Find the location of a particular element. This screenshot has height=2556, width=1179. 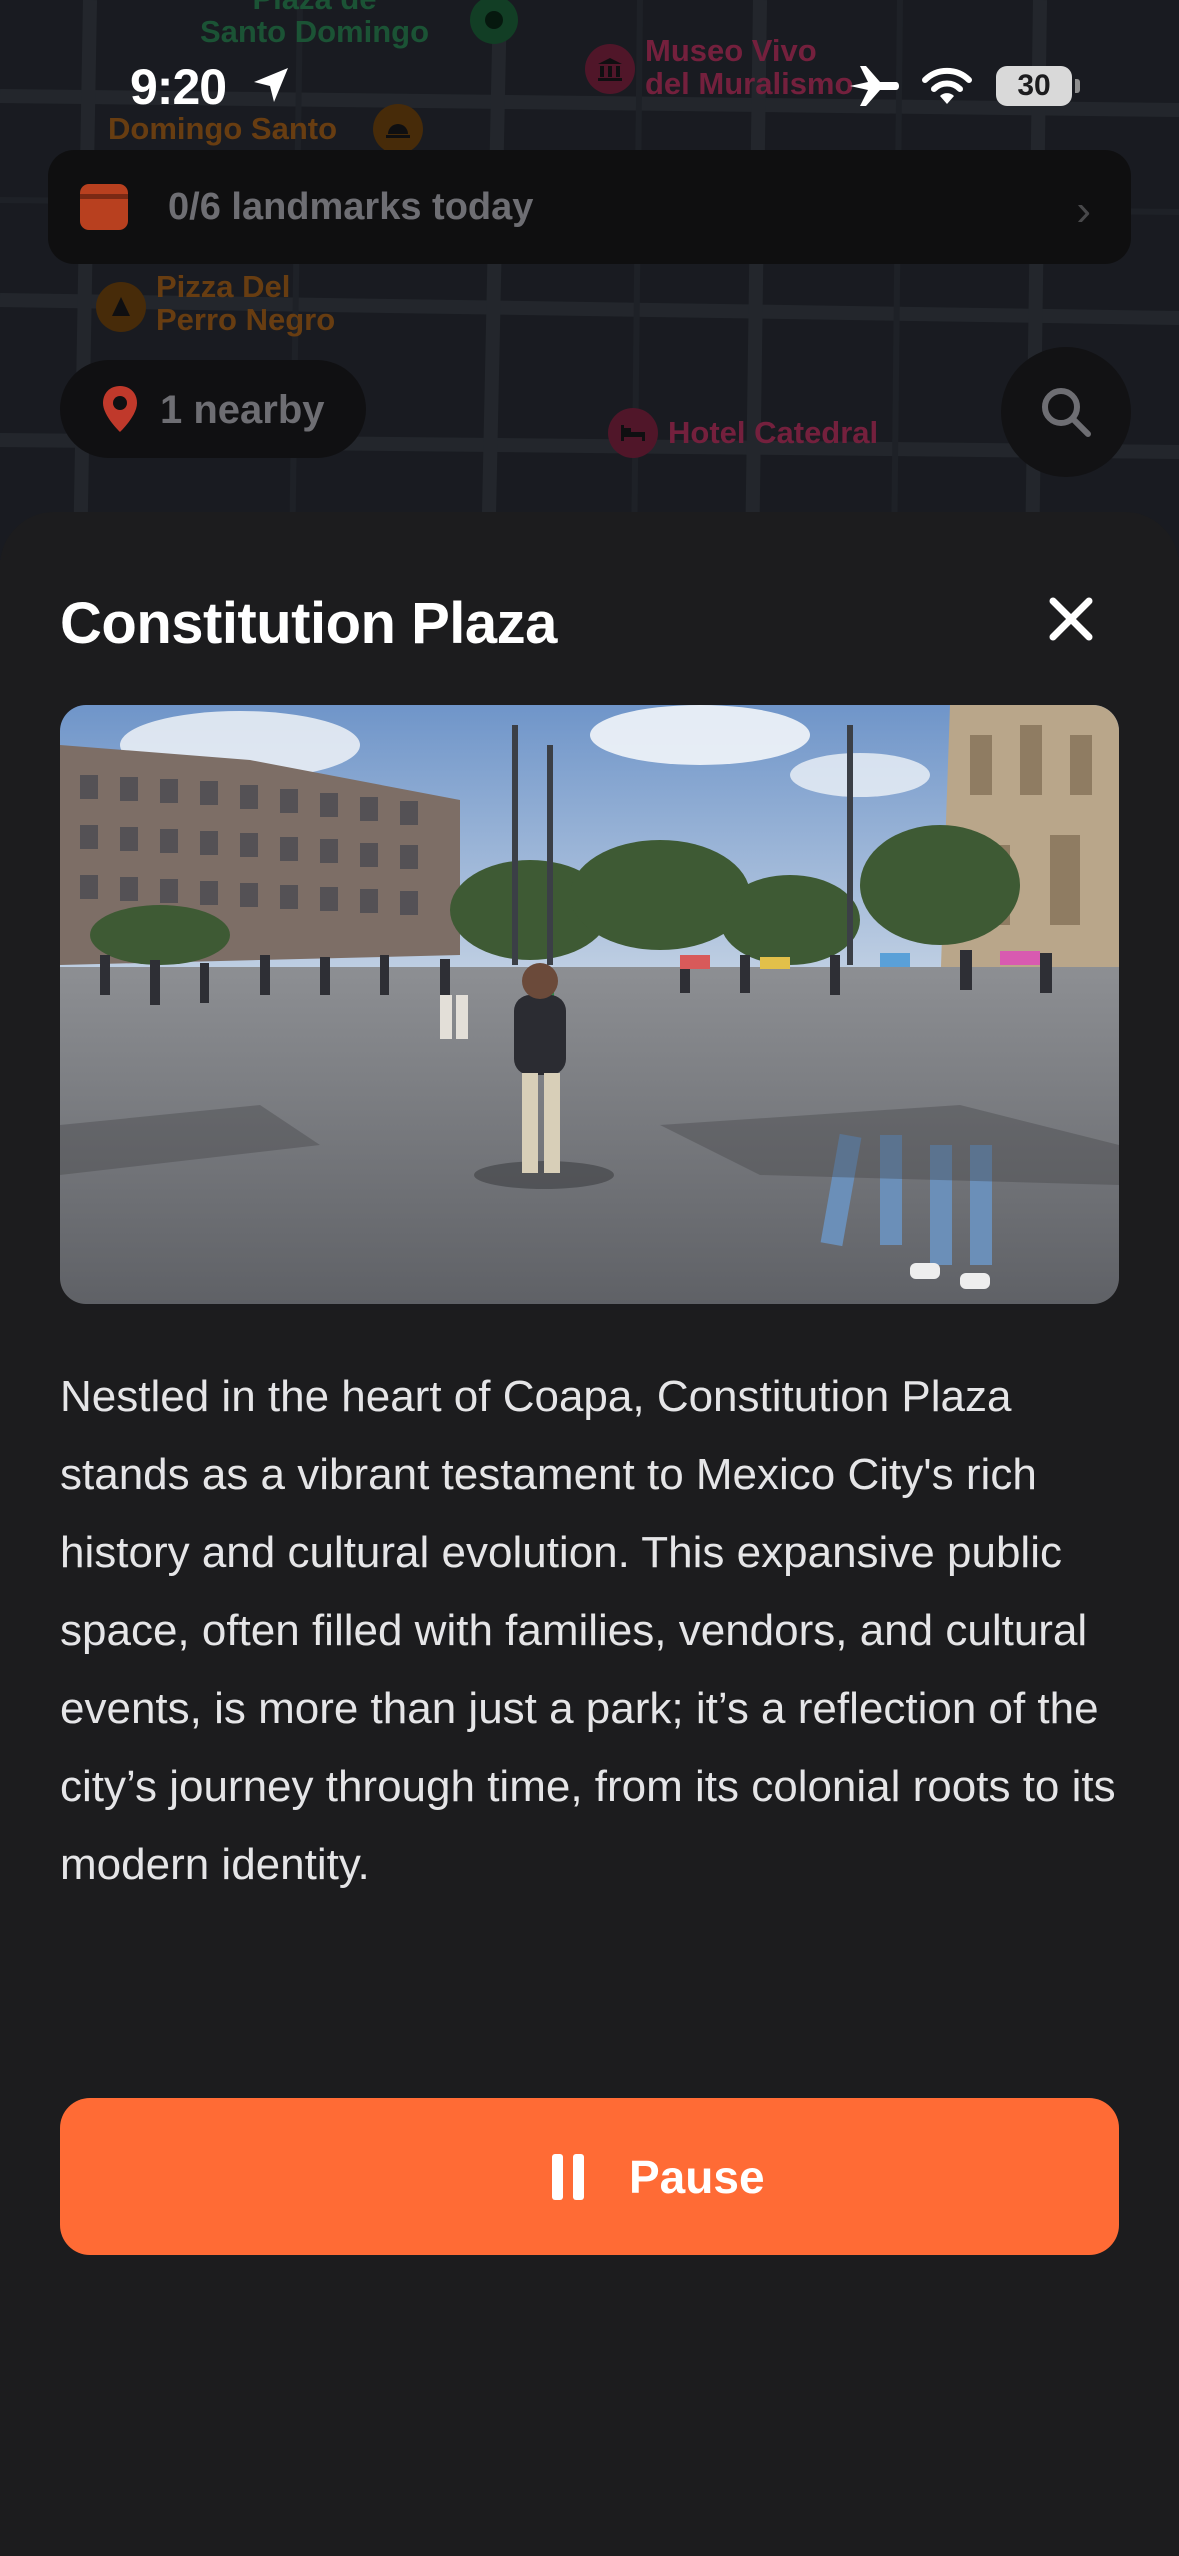

search-button is located at coordinates (1066, 412).